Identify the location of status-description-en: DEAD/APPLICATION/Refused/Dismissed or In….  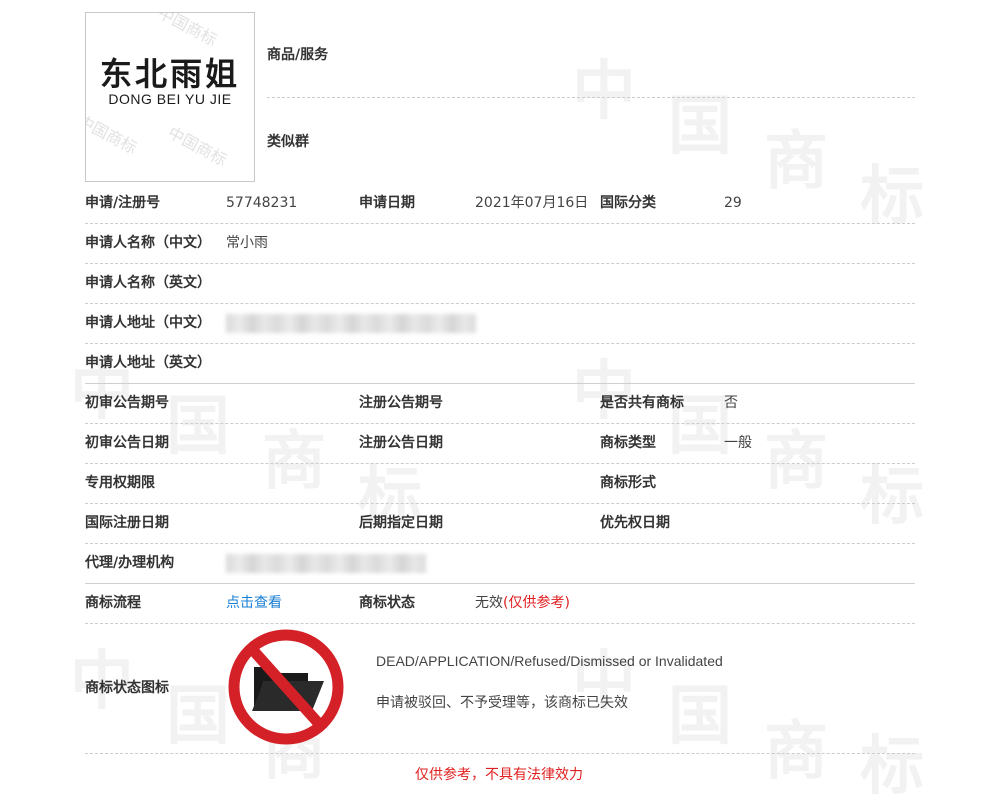
(549, 661).